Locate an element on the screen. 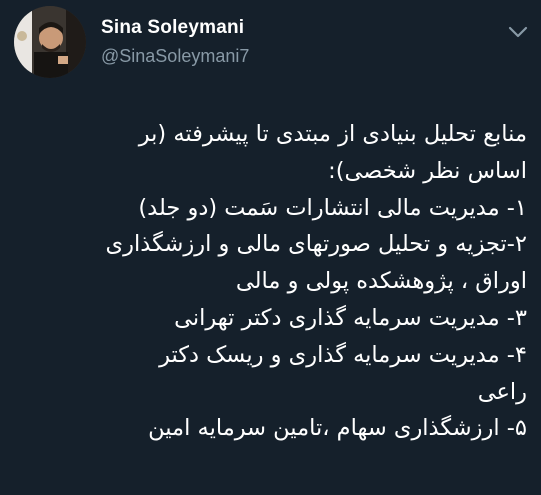 The width and height of the screenshot is (541, 495). tweet-text-line: ۲-تجزیه و تحلیل صورتهای مالی و ارزشگذاری is located at coordinates (316, 244).